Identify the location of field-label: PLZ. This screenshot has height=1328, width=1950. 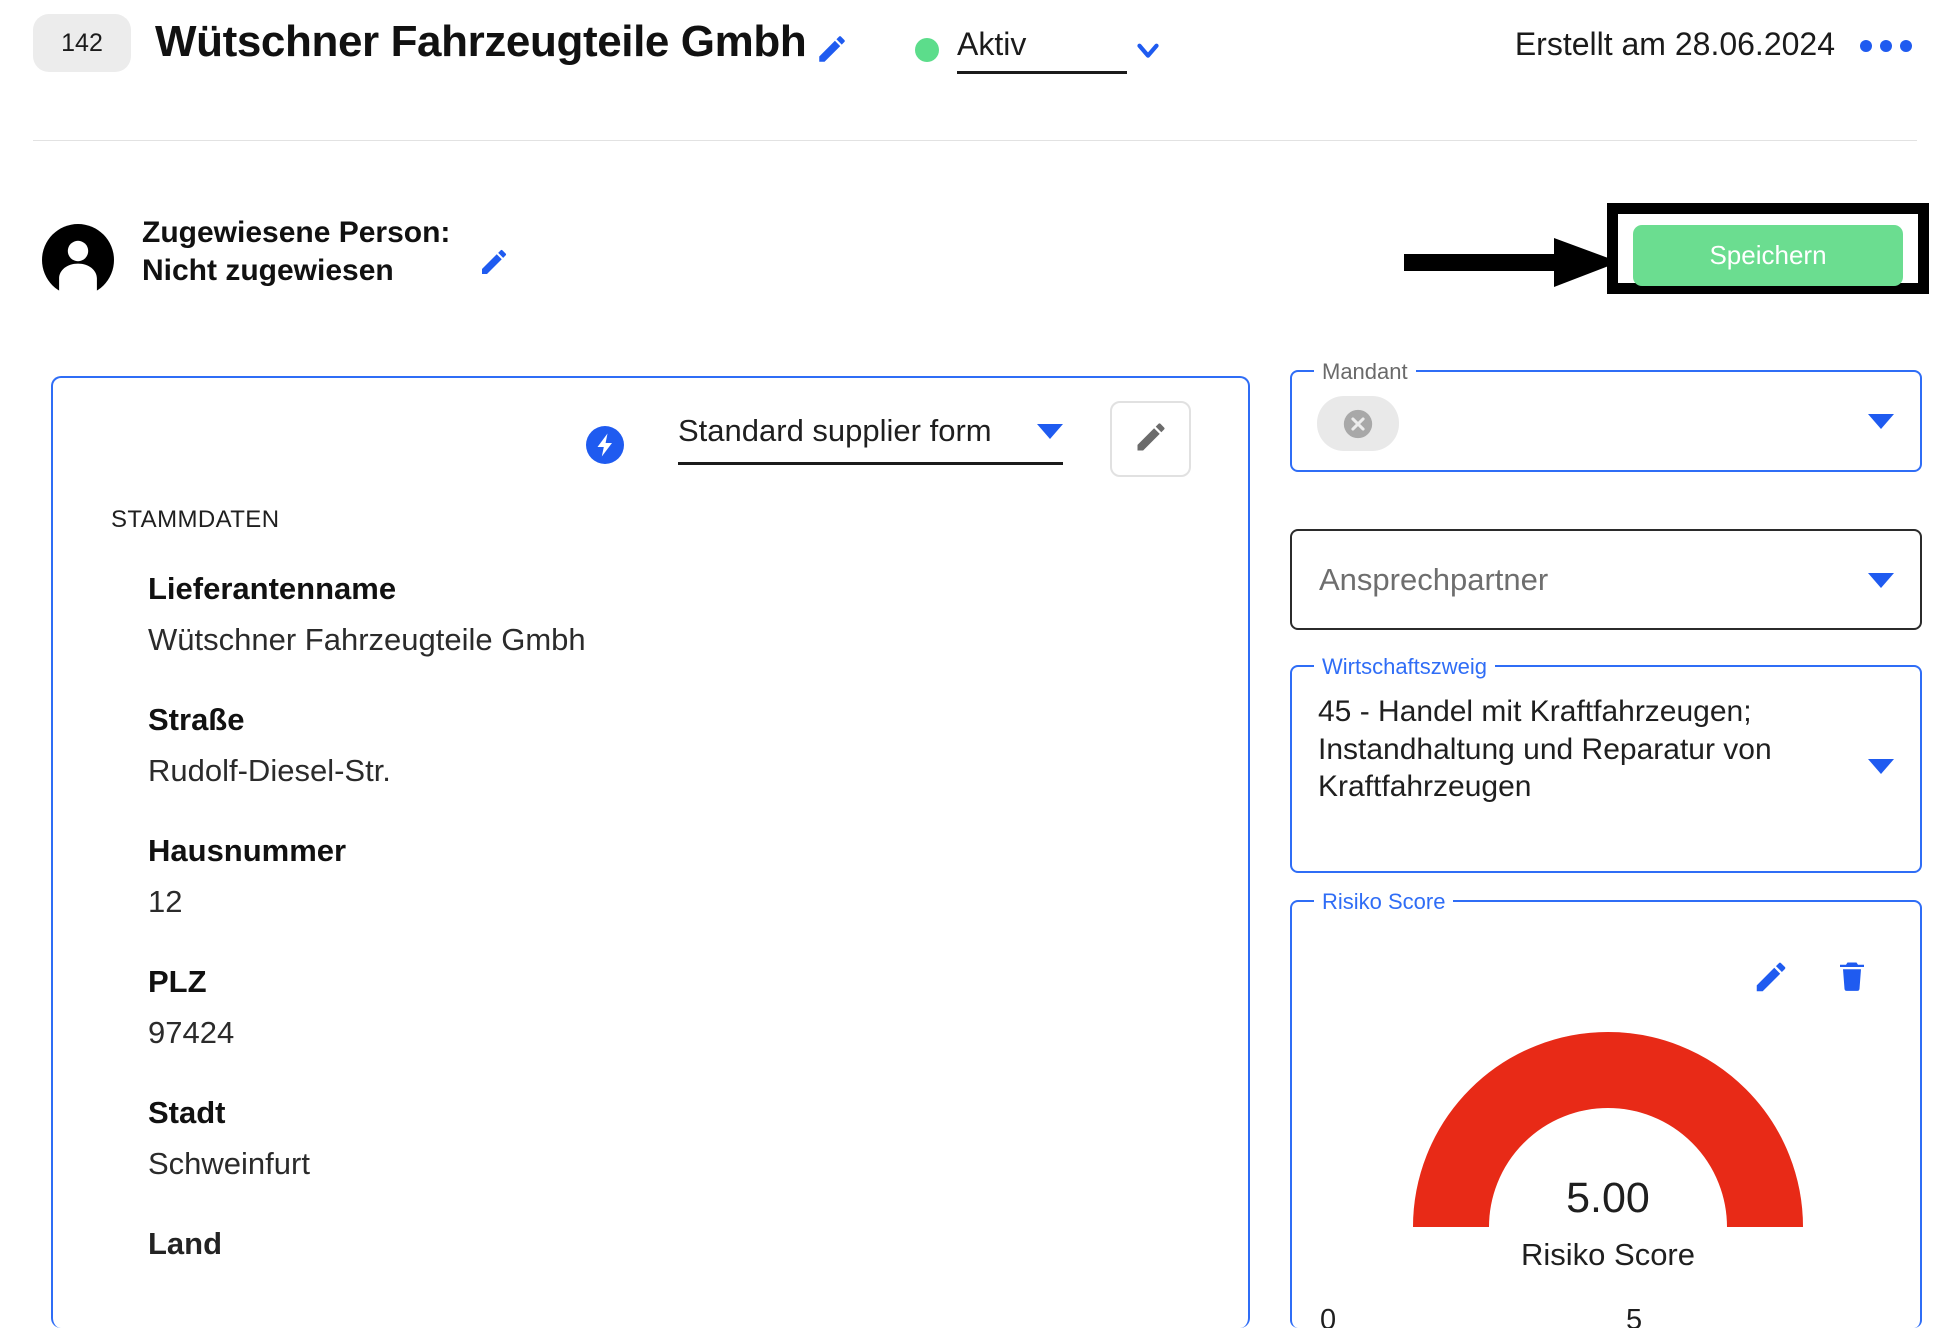
(177, 981).